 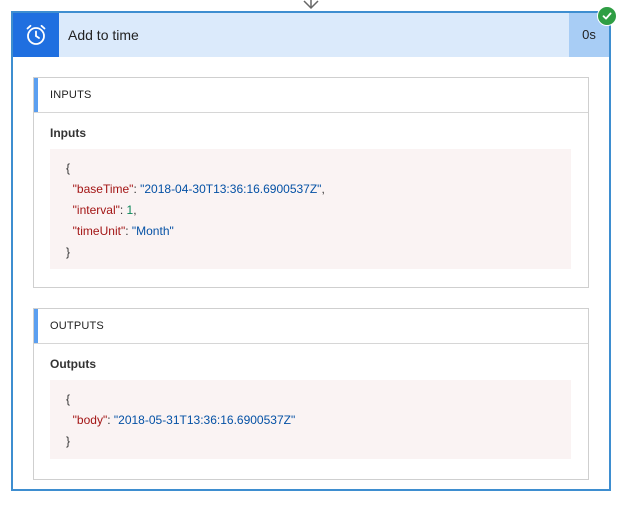 I want to click on success-status-badge, so click(x=607, y=16).